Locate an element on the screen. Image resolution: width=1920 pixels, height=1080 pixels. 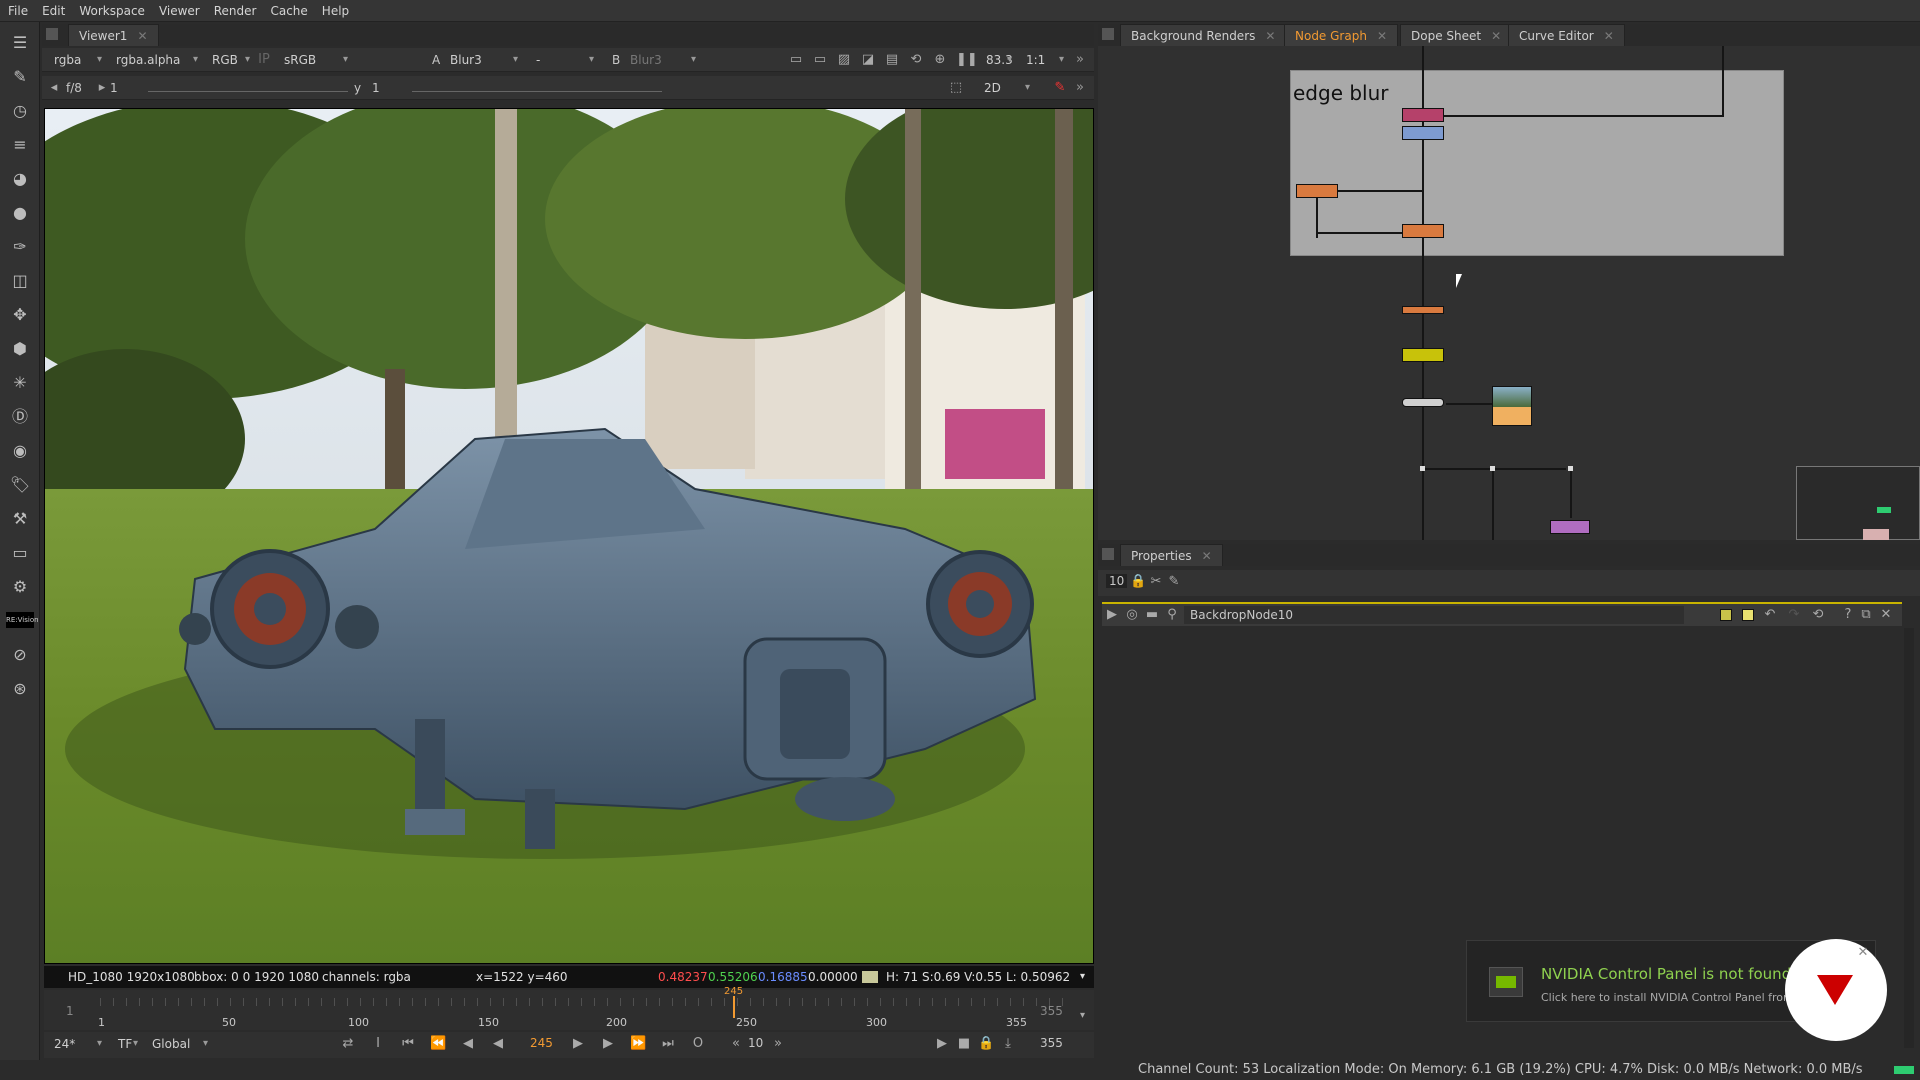
refresh-icon: ⟲ is located at coordinates (916, 60).